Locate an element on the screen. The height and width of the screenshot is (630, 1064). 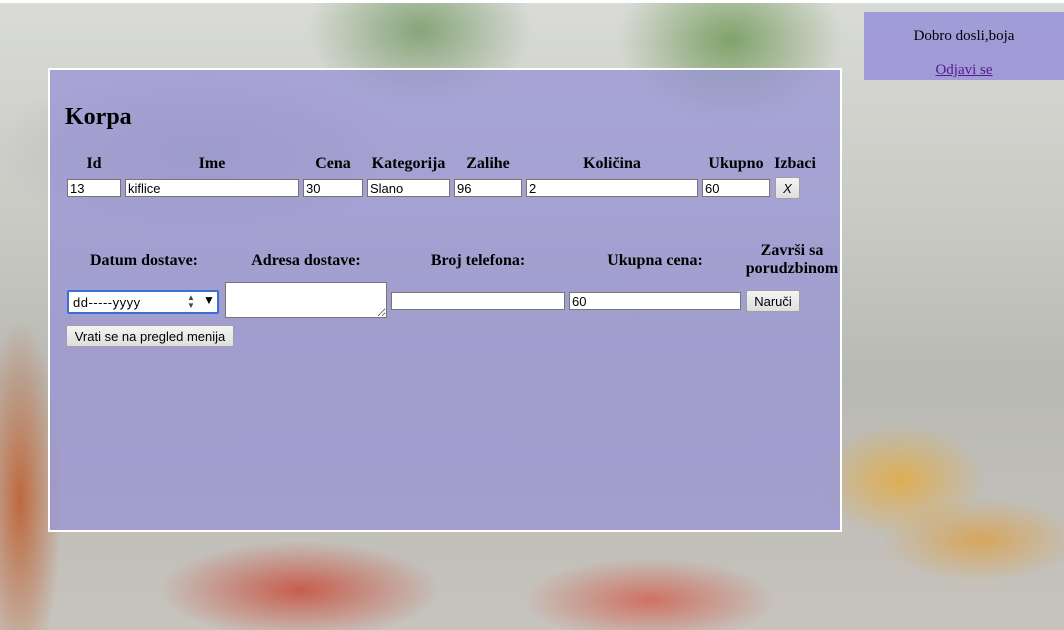
date-dropdown-icon: ▼ is located at coordinates (209, 300).